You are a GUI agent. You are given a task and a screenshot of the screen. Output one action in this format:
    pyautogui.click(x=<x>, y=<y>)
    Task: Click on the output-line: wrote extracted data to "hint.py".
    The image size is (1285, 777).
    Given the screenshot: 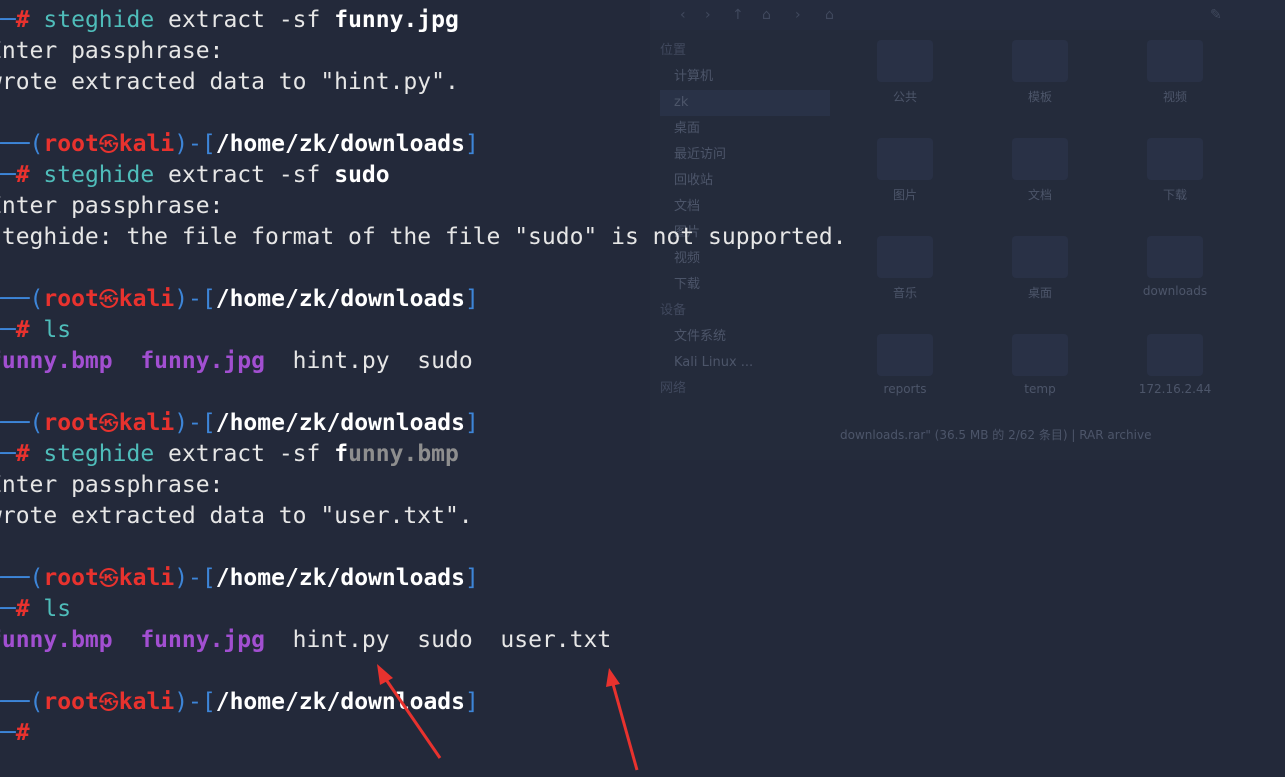 What is the action you would take?
    pyautogui.click(x=229, y=82)
    